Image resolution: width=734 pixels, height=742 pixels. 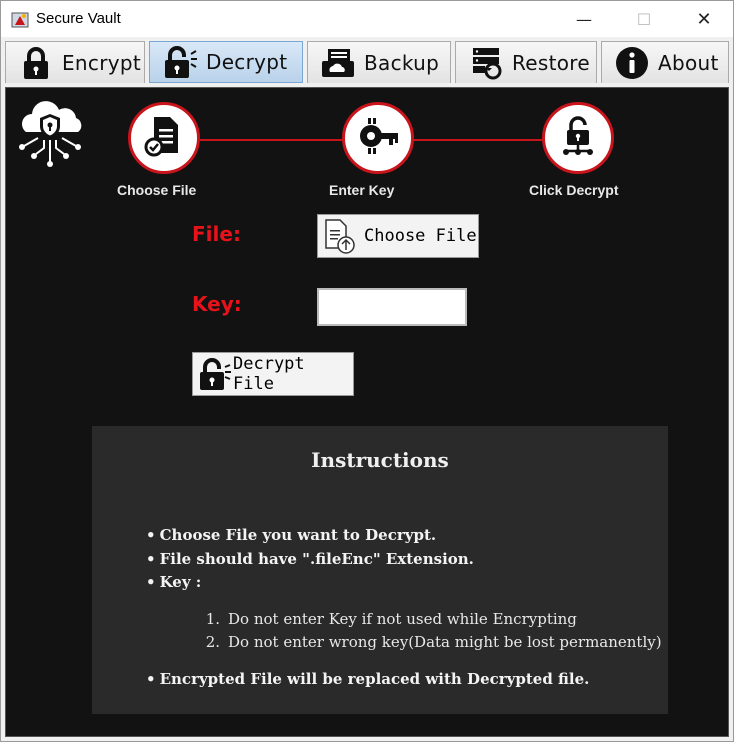 I want to click on tab-about-label: About, so click(x=688, y=62).